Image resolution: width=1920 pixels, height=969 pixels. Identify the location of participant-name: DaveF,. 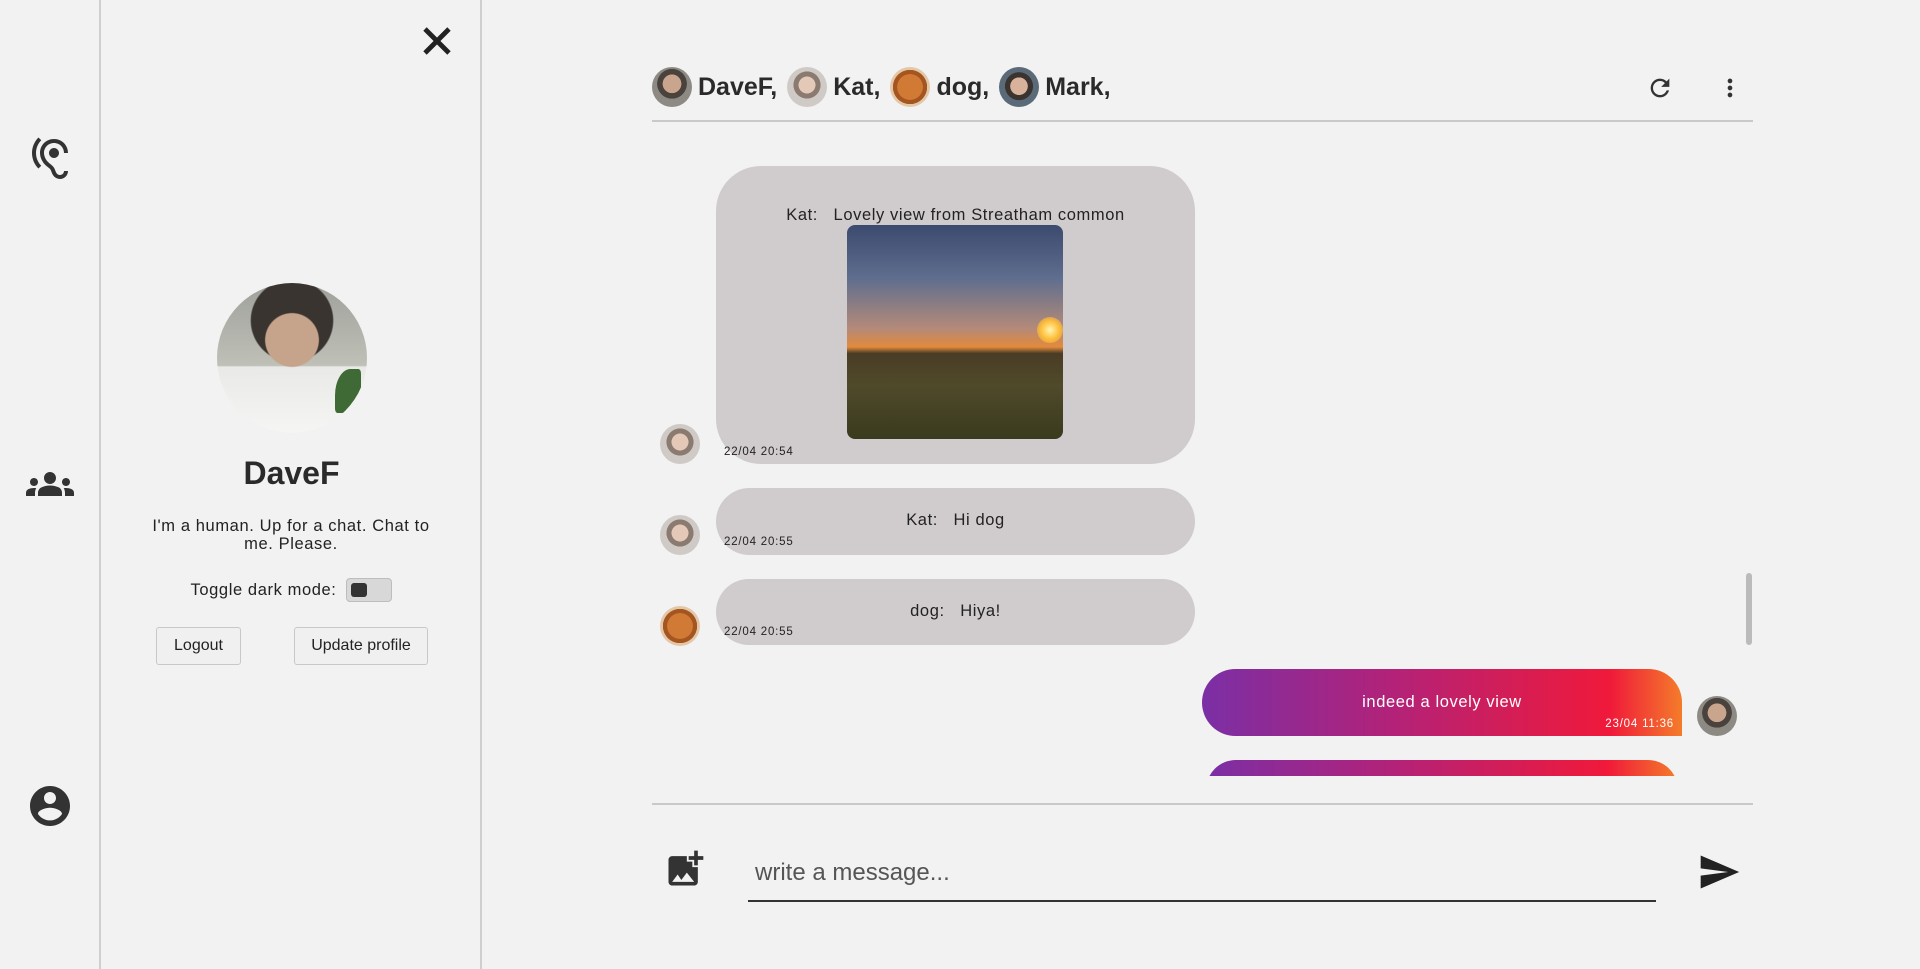
(738, 86).